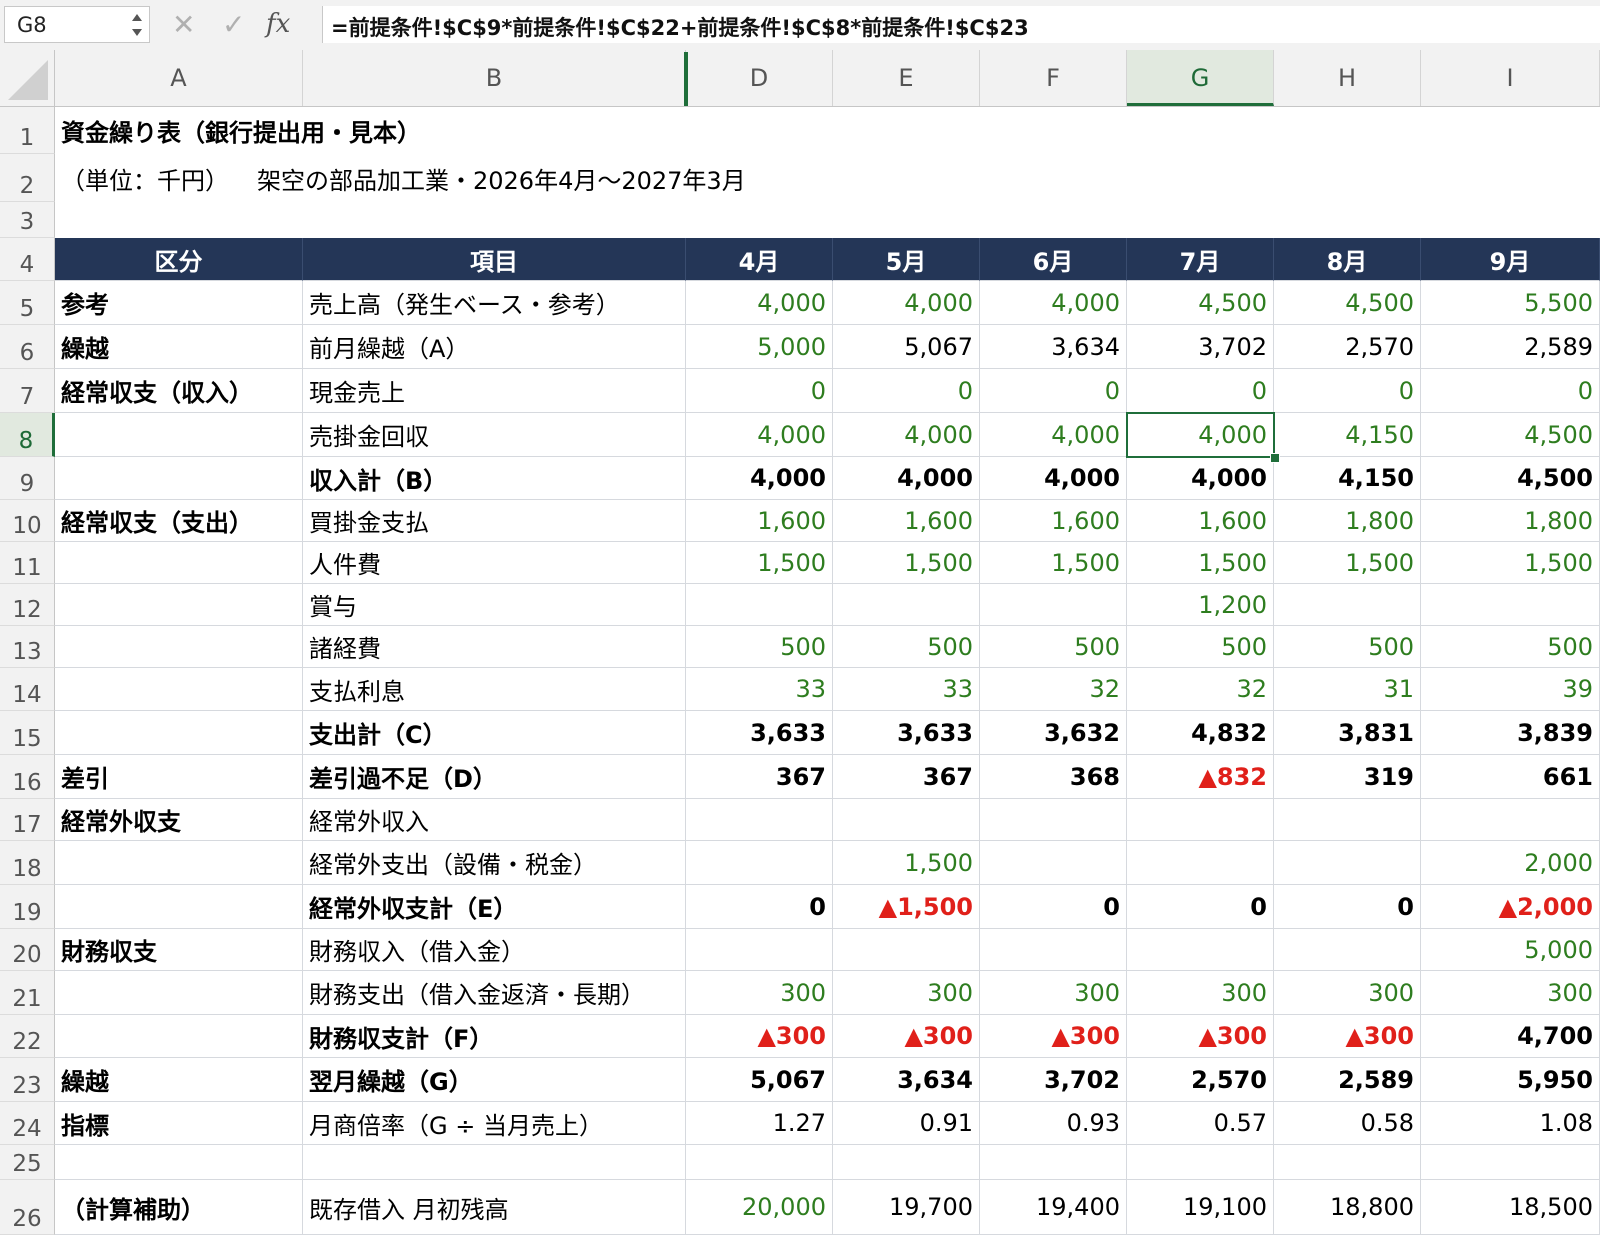 The height and width of the screenshot is (1235, 1600). What do you see at coordinates (233, 24) in the screenshot?
I see `enter-icon: ✓` at bounding box center [233, 24].